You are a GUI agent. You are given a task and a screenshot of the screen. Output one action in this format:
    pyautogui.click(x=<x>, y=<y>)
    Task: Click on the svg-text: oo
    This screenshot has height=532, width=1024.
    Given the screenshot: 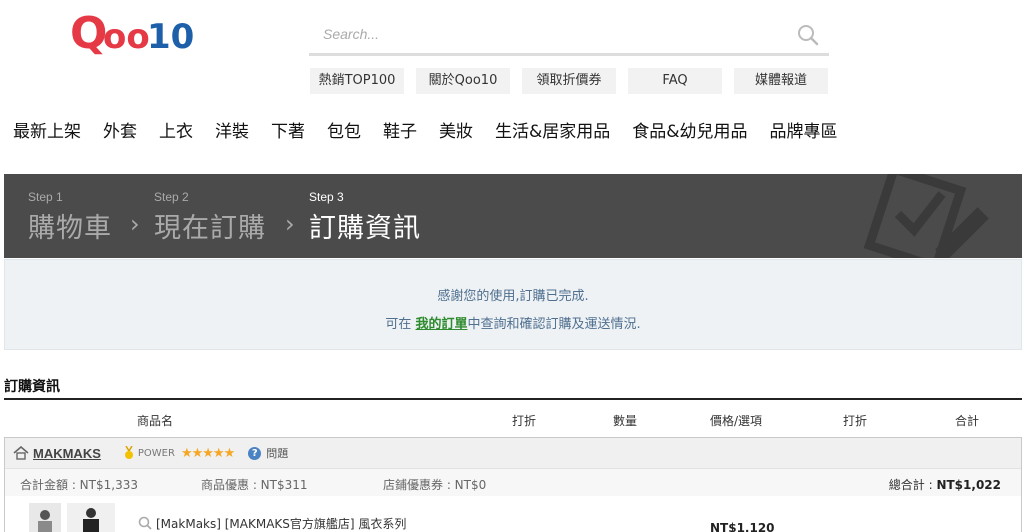 What is the action you would take?
    pyautogui.click(x=126, y=36)
    